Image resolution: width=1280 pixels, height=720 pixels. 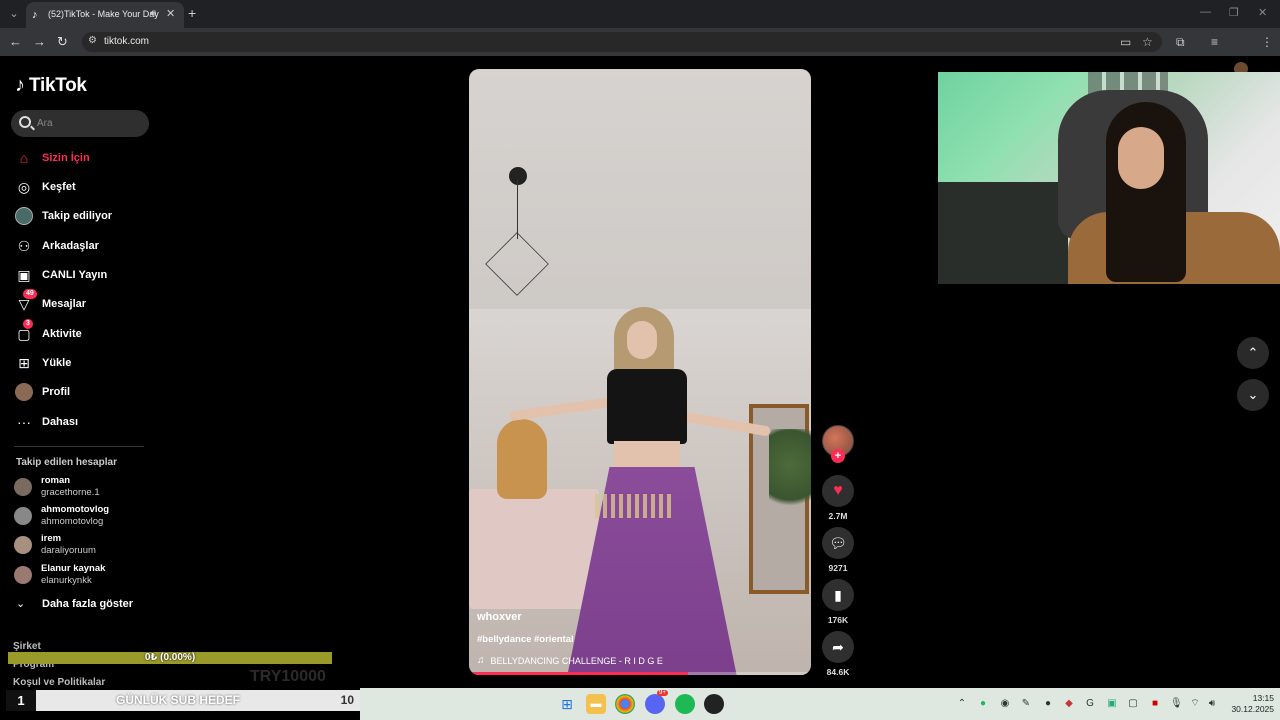 I want to click on account-name: roman, so click(x=56, y=480).